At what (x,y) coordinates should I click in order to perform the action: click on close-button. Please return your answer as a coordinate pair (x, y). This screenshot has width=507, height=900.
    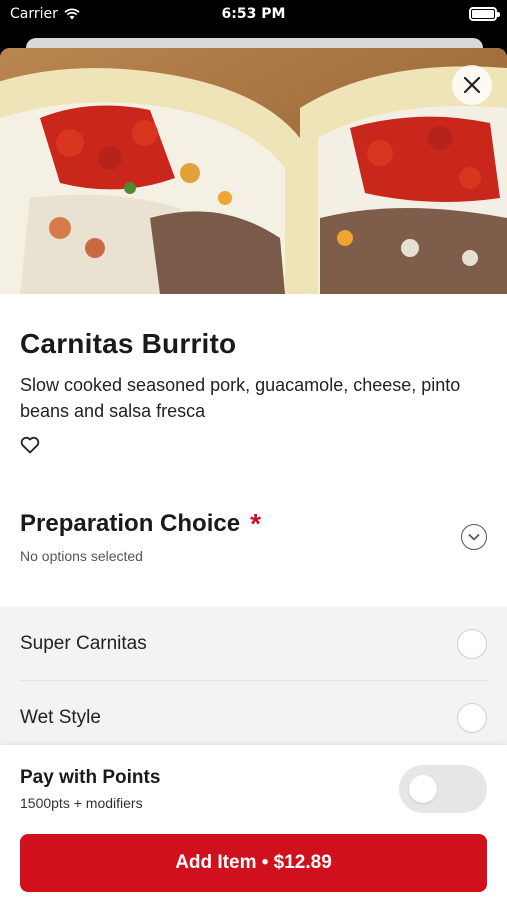
    Looking at the image, I should click on (472, 85).